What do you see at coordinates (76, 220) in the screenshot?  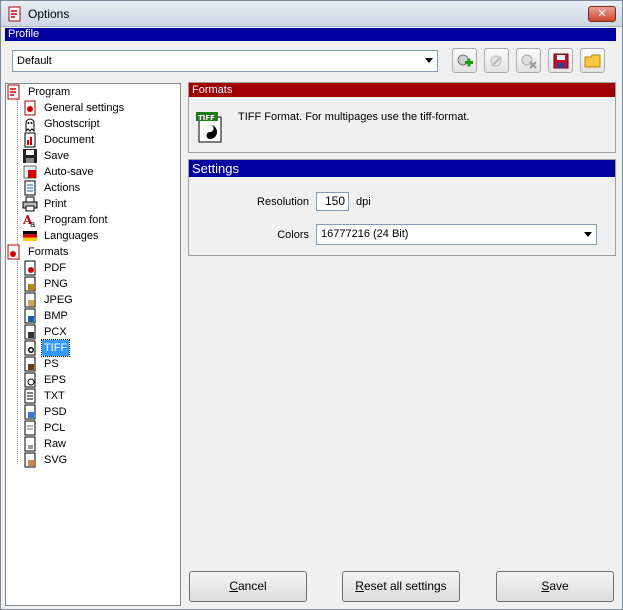 I see `tree-item-label: Program font` at bounding box center [76, 220].